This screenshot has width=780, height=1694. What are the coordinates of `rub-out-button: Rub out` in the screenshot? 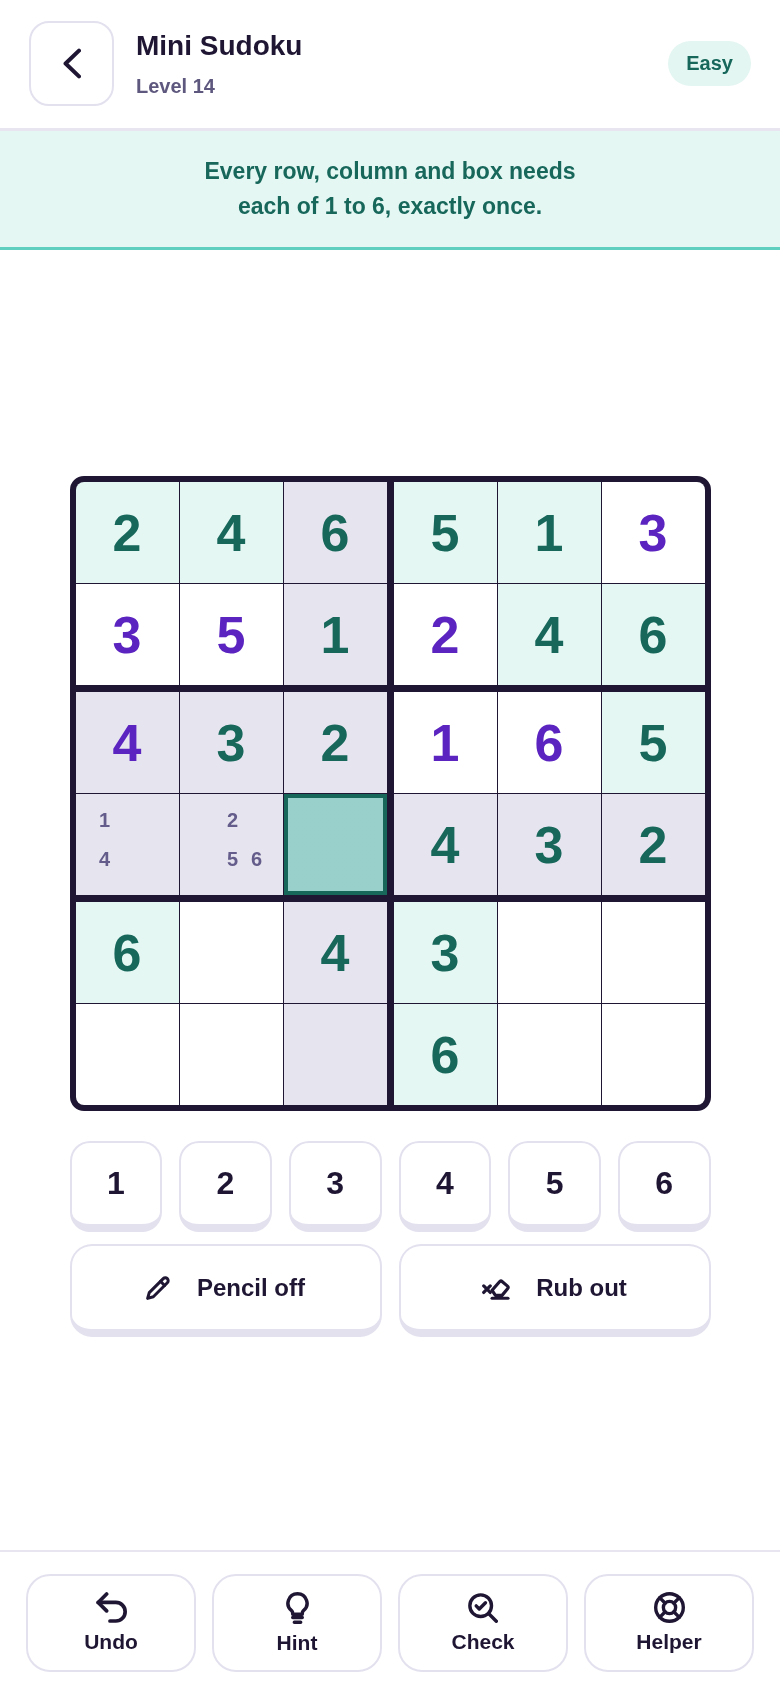 It's located at (554, 1290).